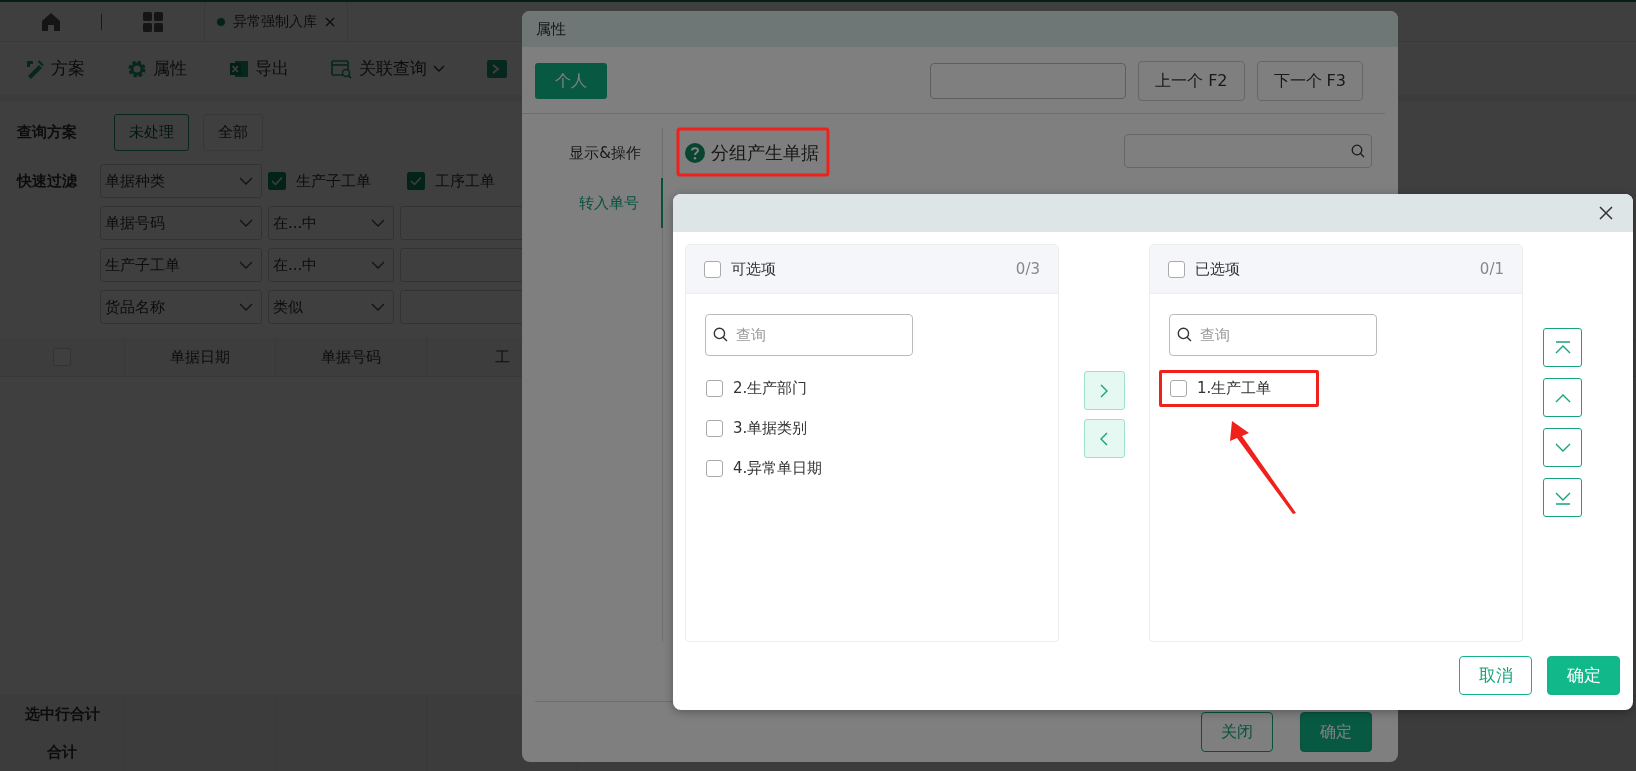 The width and height of the screenshot is (1636, 771). Describe the element at coordinates (1309, 81) in the screenshot. I see `nav-button: 下一个 F3` at that location.